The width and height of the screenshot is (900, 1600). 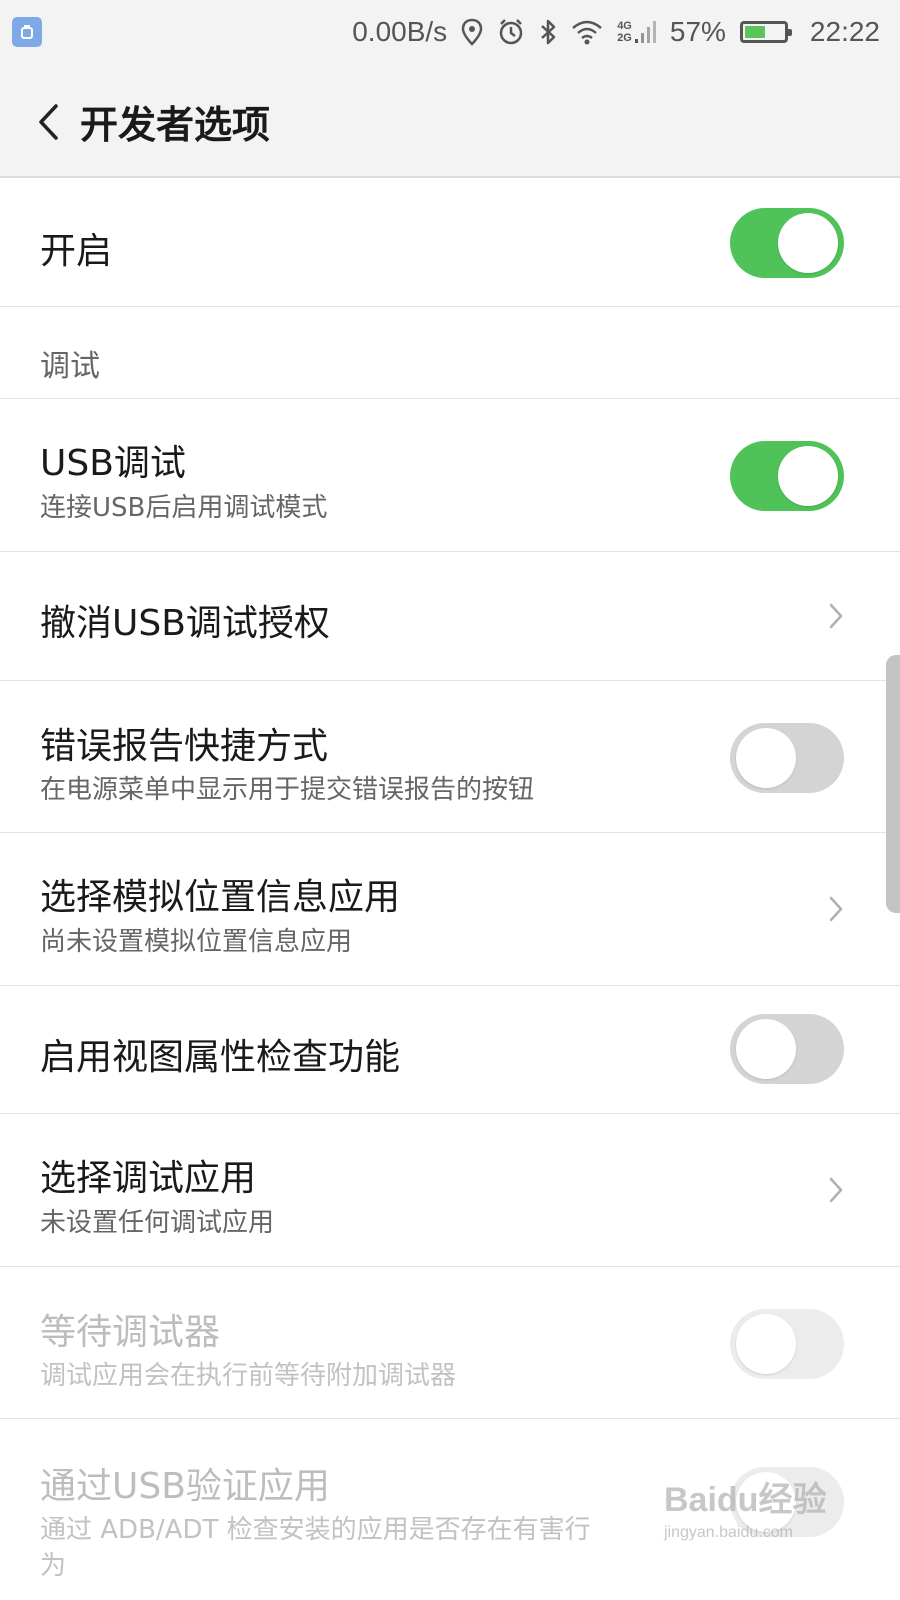 I want to click on baidu-watermark: Baidu经验 jingyan.baidu.com, so click(x=754, y=1512).